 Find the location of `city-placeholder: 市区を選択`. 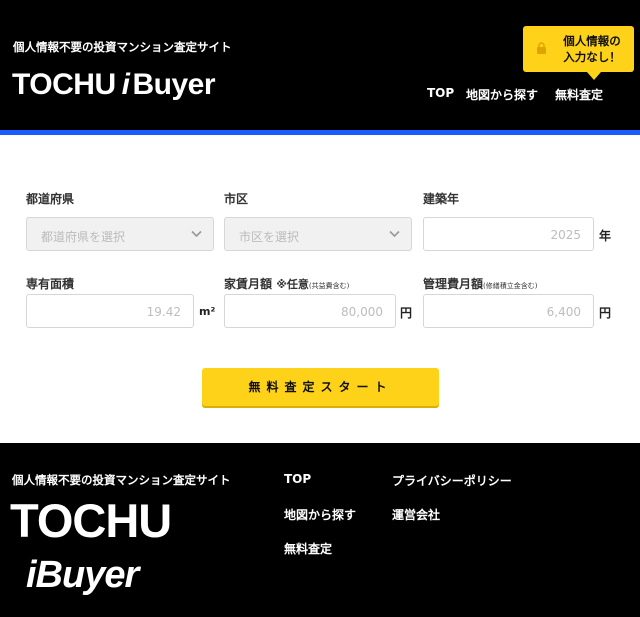

city-placeholder: 市区を選択 is located at coordinates (269, 237).